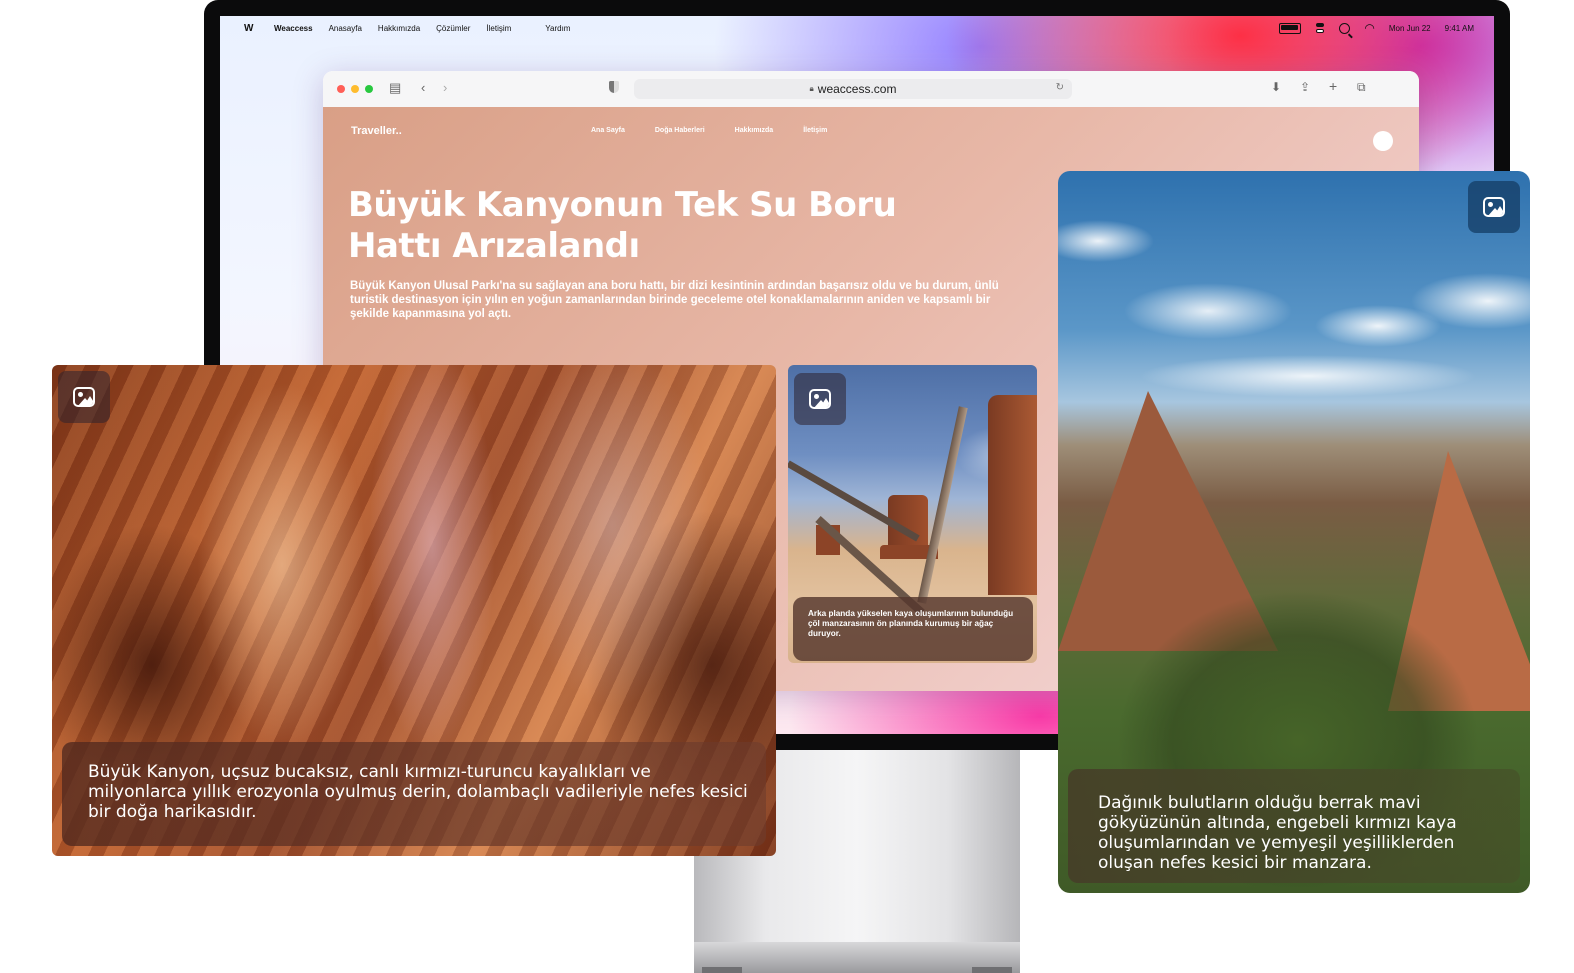  I want to click on download-icon: ⬇︎, so click(1276, 87).